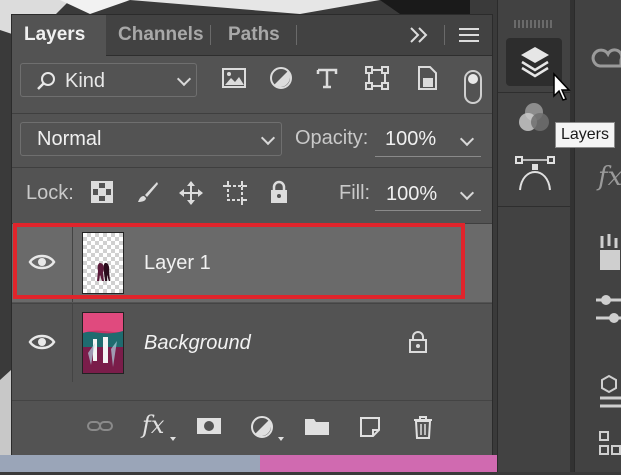 The width and height of the screenshot is (621, 475). I want to click on fill-field: 100%, so click(411, 194).